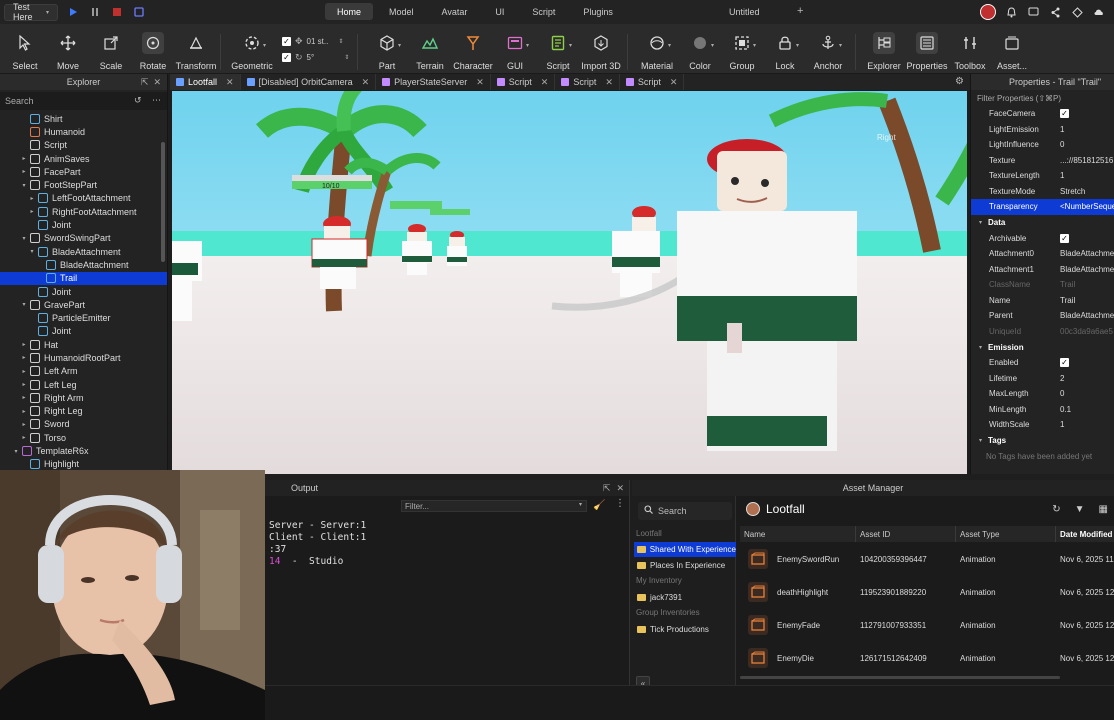  Describe the element at coordinates (620, 503) in the screenshot. I see `more-icon: ⋮` at that location.